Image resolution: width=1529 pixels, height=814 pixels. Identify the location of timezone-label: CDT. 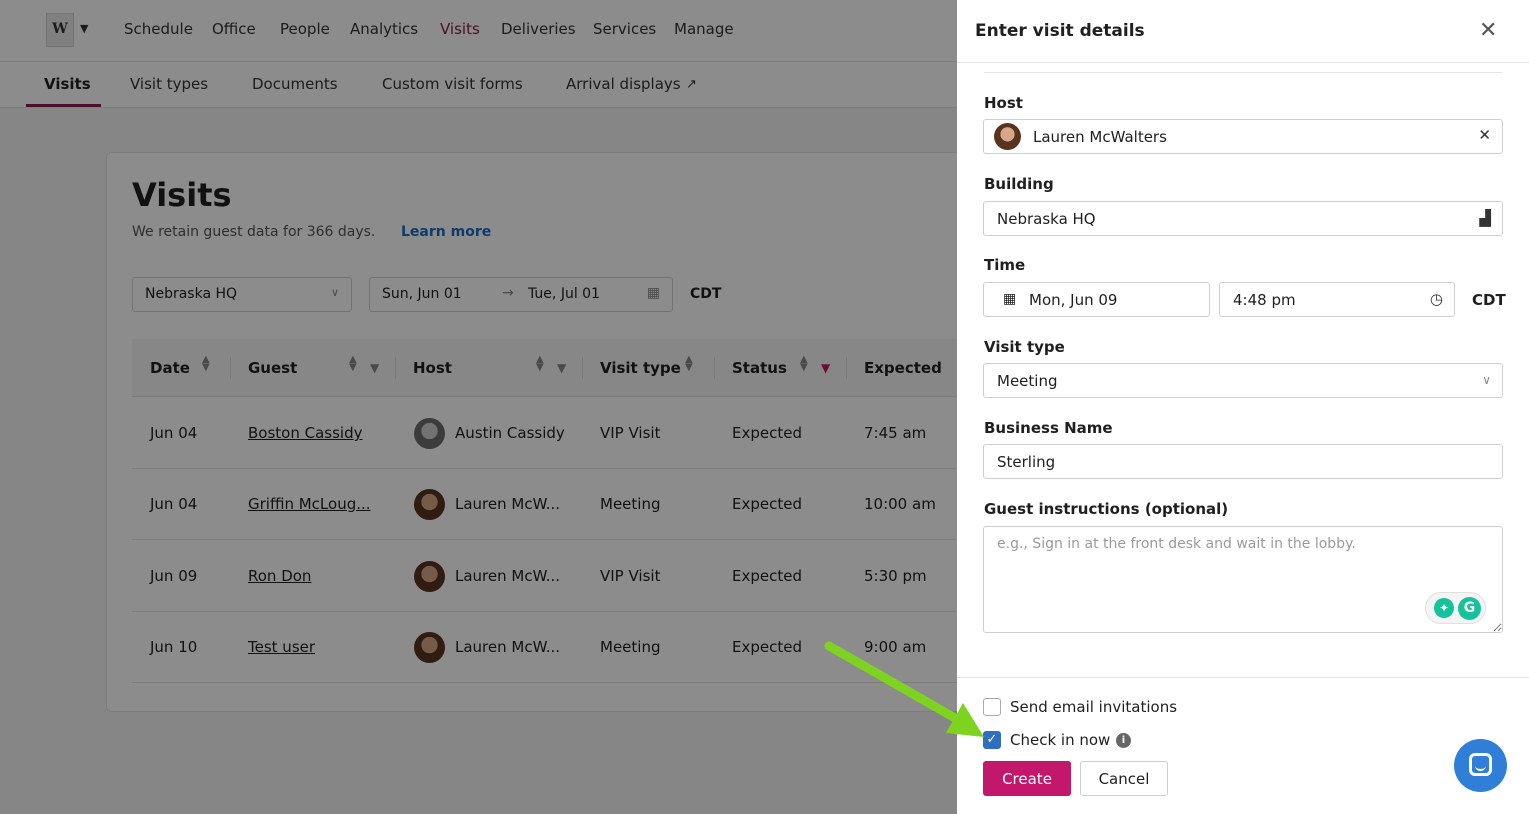
(1489, 300).